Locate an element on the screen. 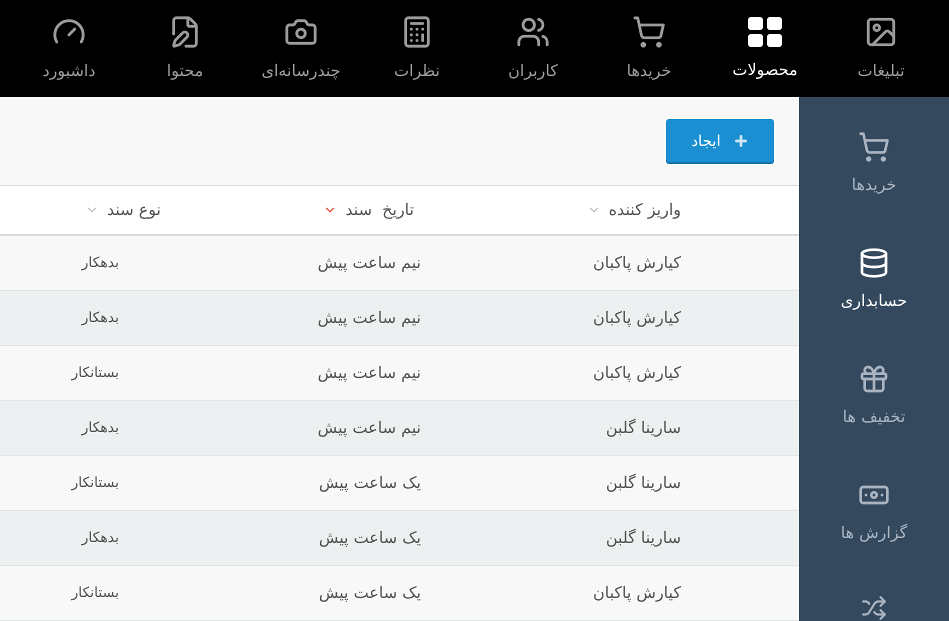 The width and height of the screenshot is (949, 621). nav-tab: نظرات is located at coordinates (417, 48).